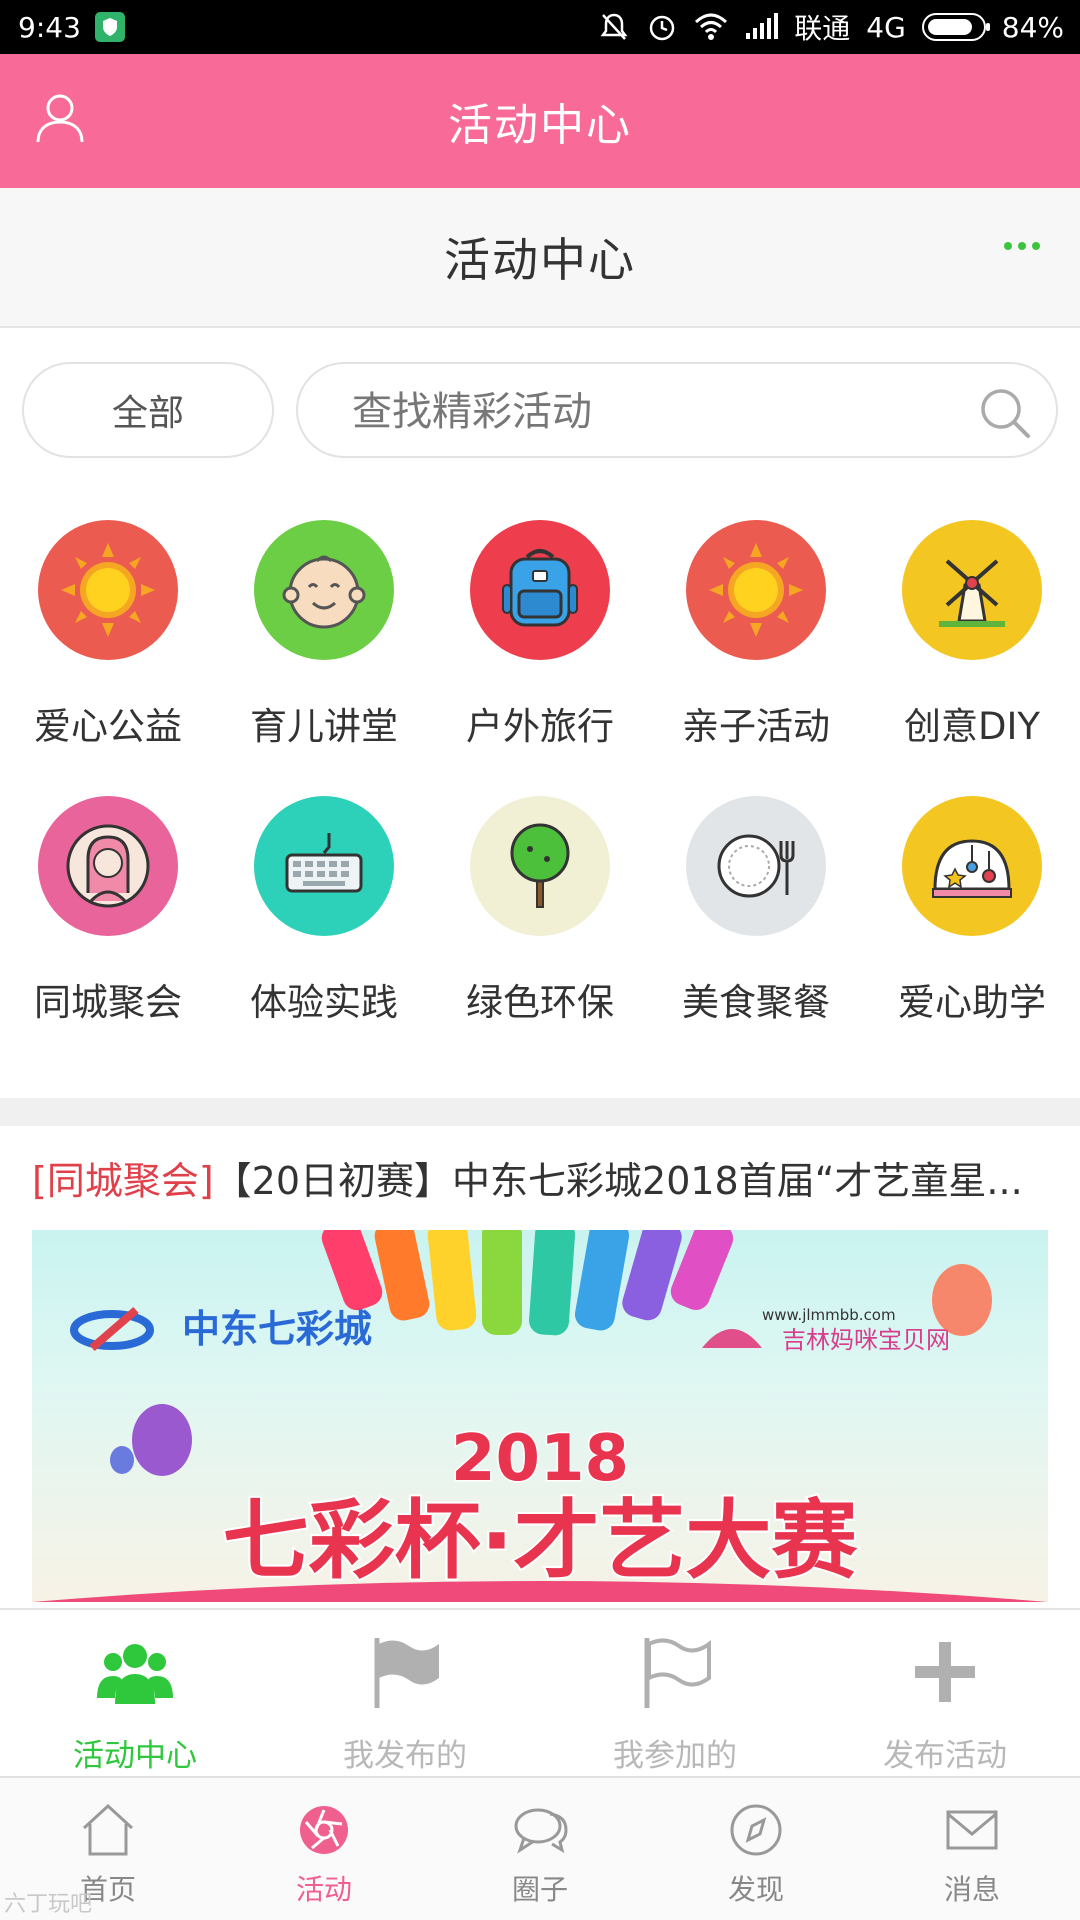 Image resolution: width=1080 pixels, height=1920 pixels. I want to click on tab-label: 活动中心, so click(135, 1756).